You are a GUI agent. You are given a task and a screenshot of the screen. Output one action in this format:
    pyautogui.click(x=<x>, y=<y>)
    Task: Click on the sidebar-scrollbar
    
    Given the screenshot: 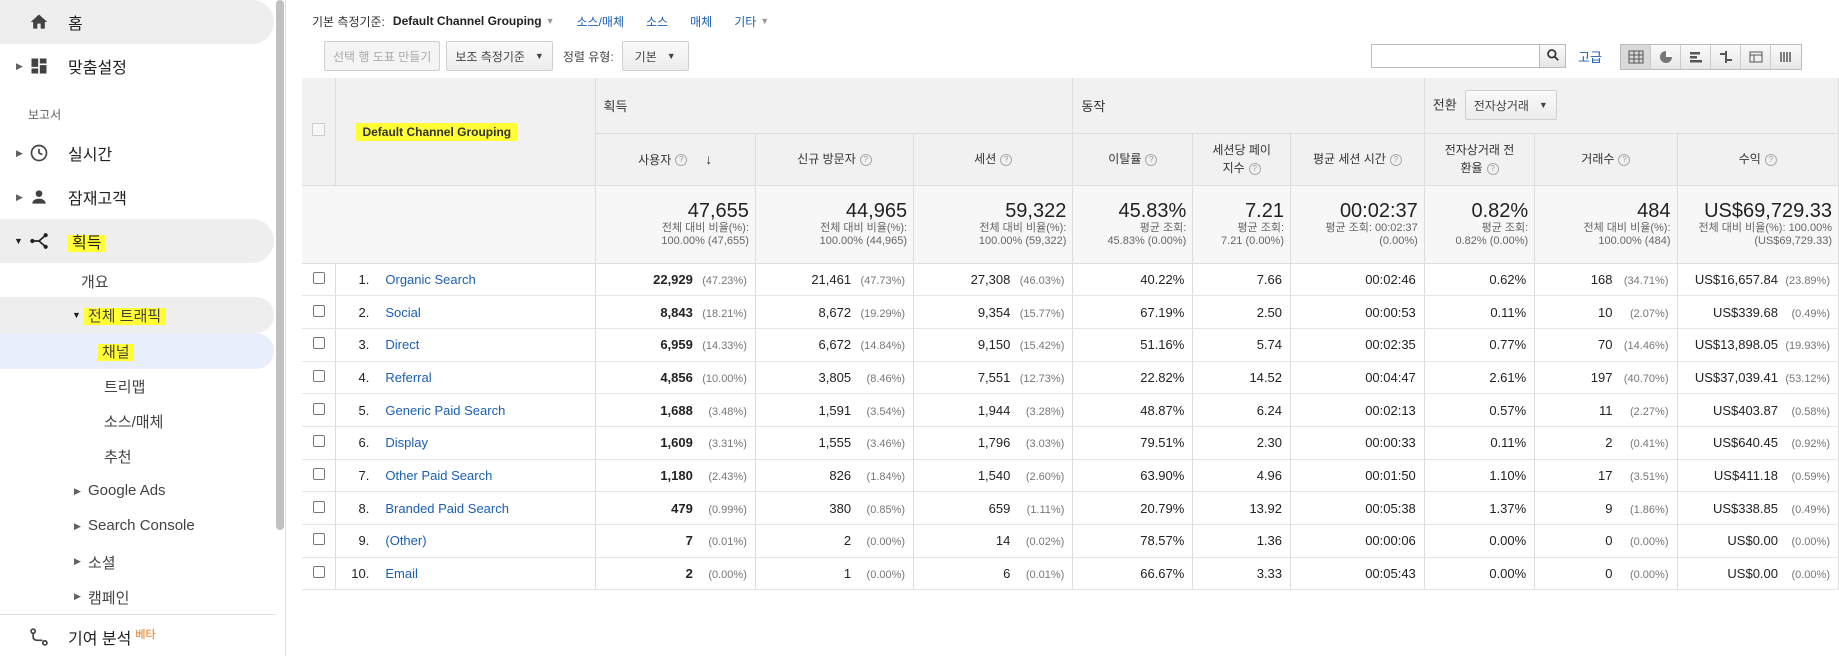 What is the action you would take?
    pyautogui.click(x=280, y=265)
    